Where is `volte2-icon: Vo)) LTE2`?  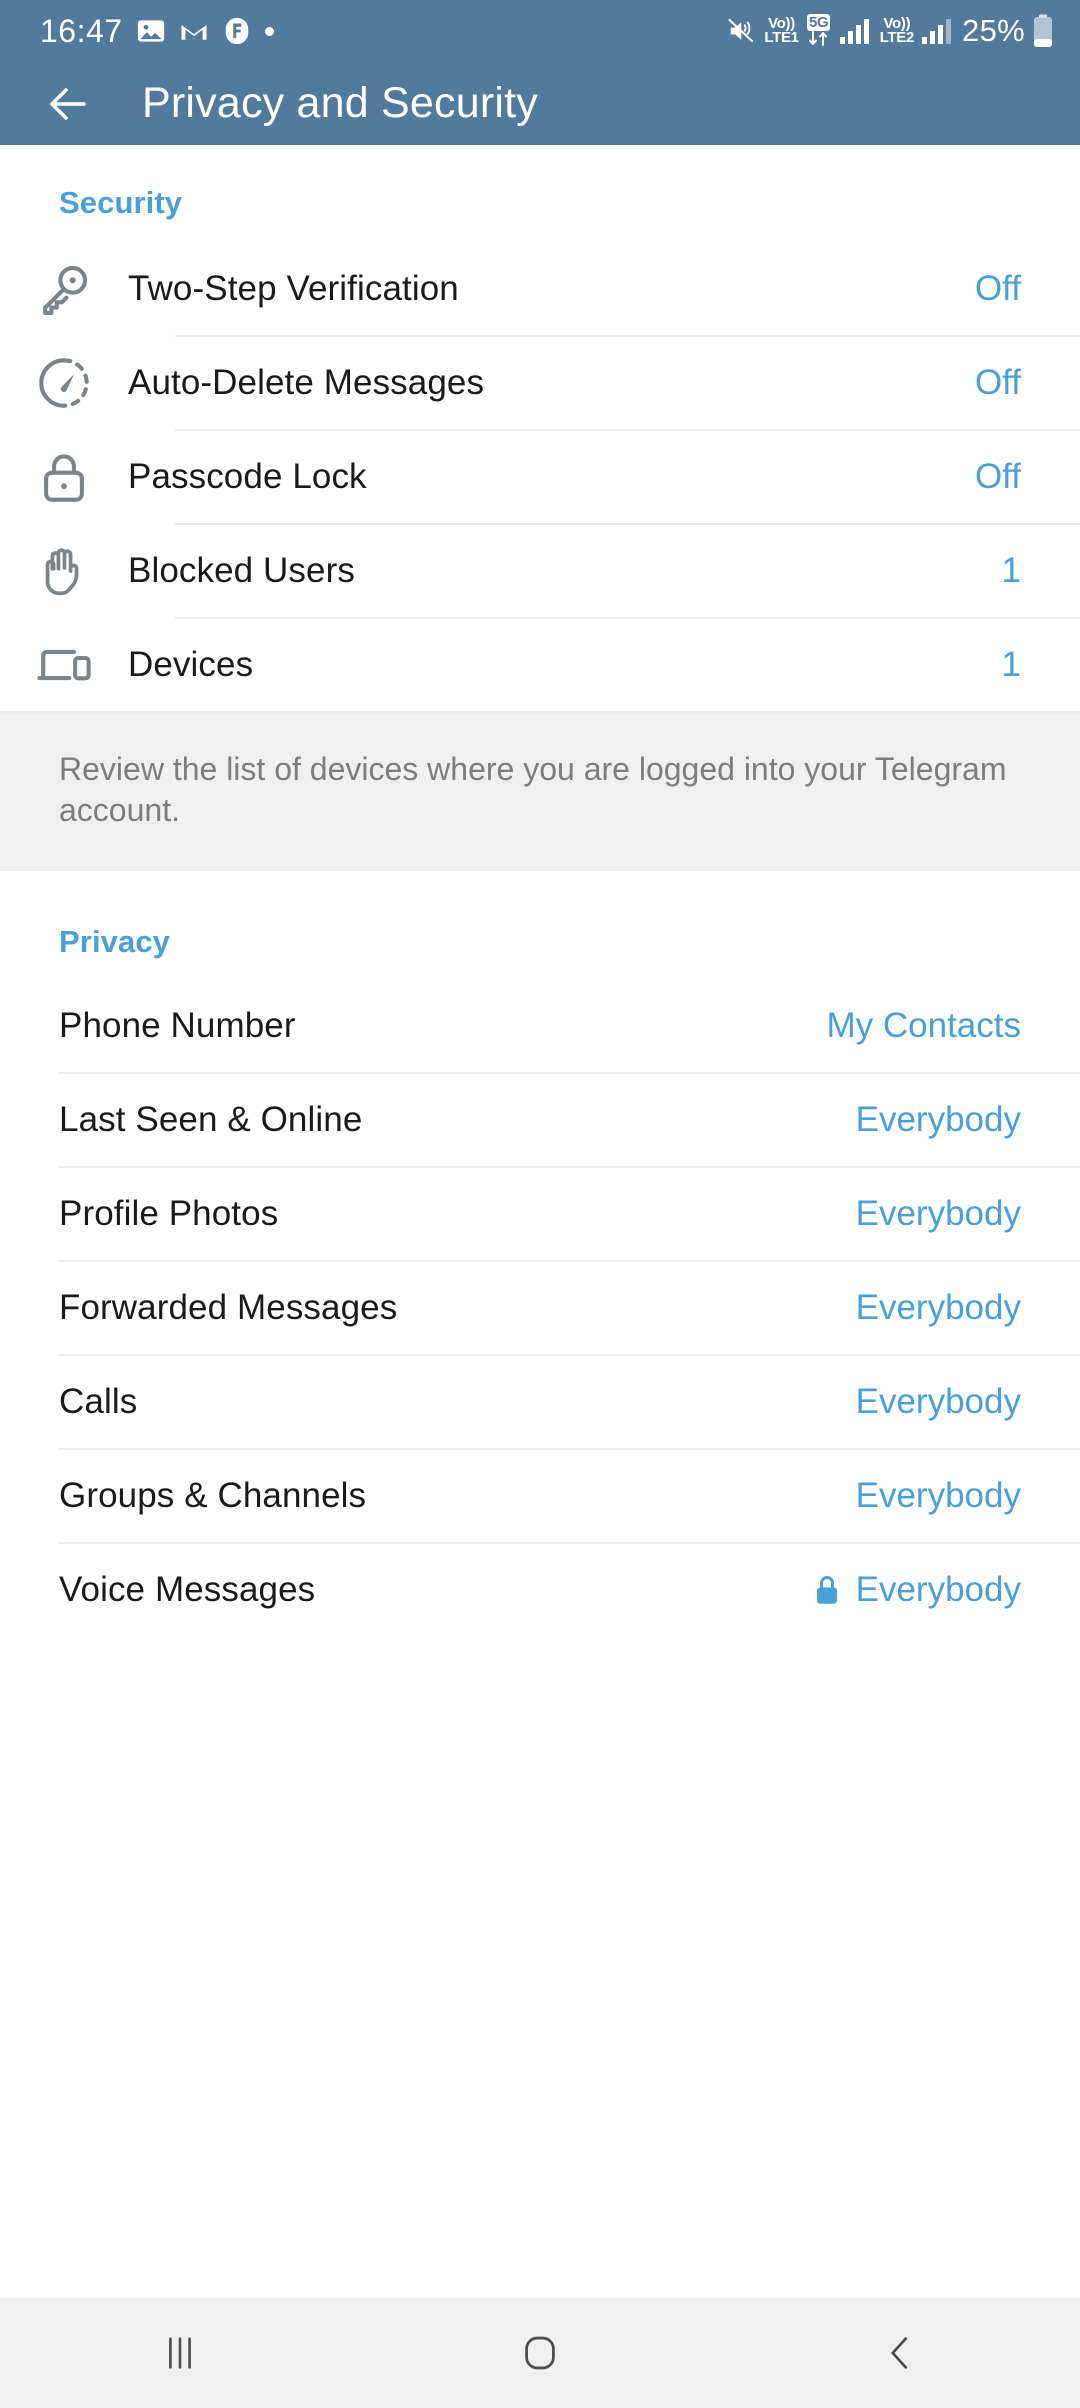 volte2-icon: Vo)) LTE2 is located at coordinates (897, 31).